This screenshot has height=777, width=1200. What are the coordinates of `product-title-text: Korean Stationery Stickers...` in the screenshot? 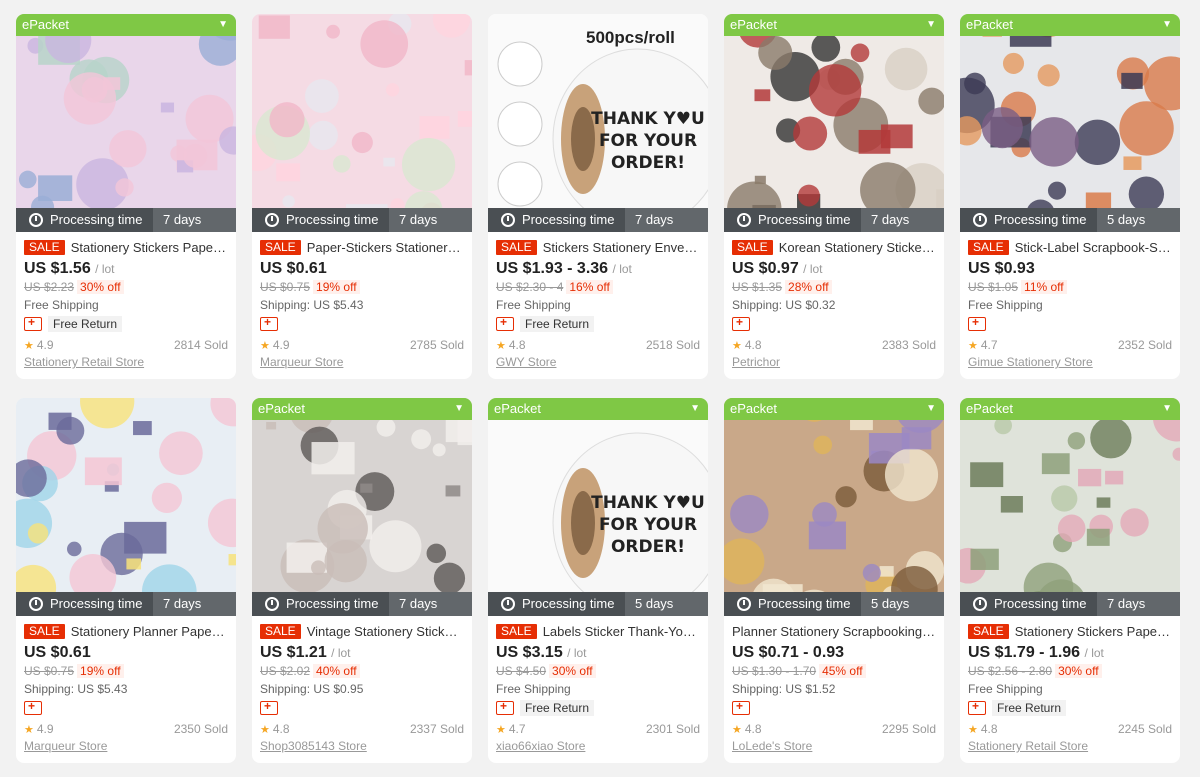 It's located at (857, 247).